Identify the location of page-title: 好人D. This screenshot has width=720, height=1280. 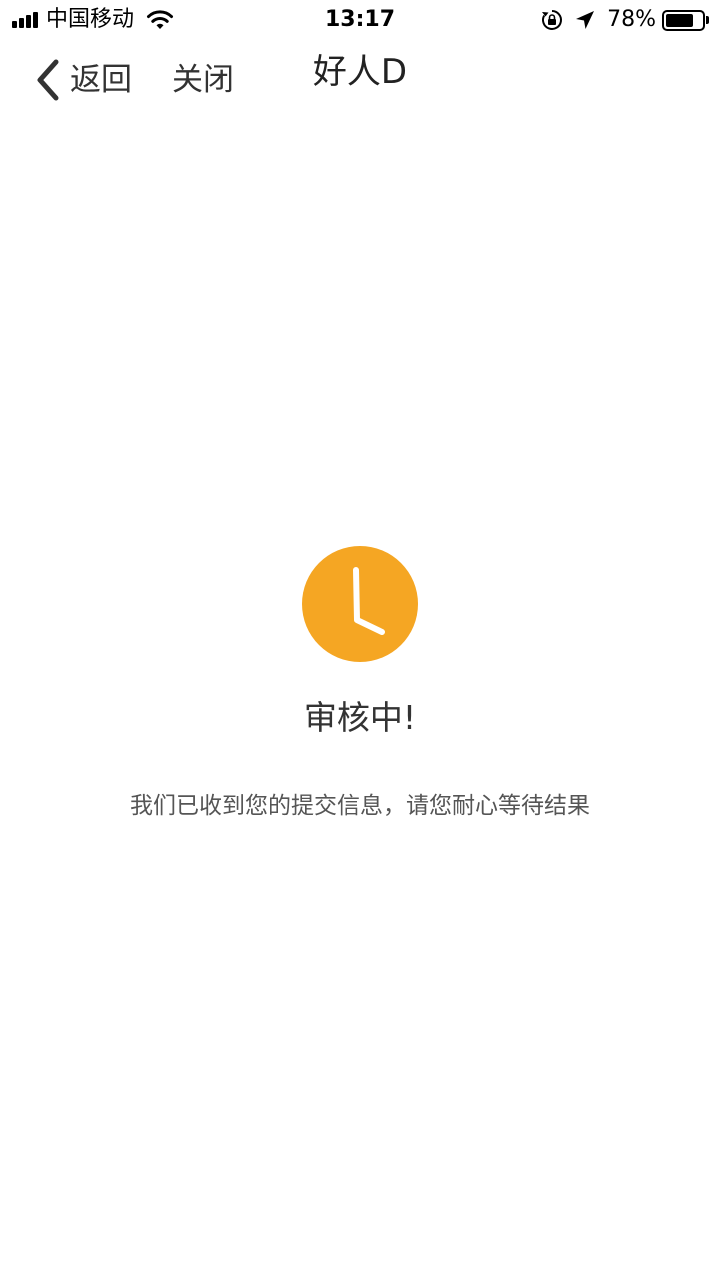
(360, 72).